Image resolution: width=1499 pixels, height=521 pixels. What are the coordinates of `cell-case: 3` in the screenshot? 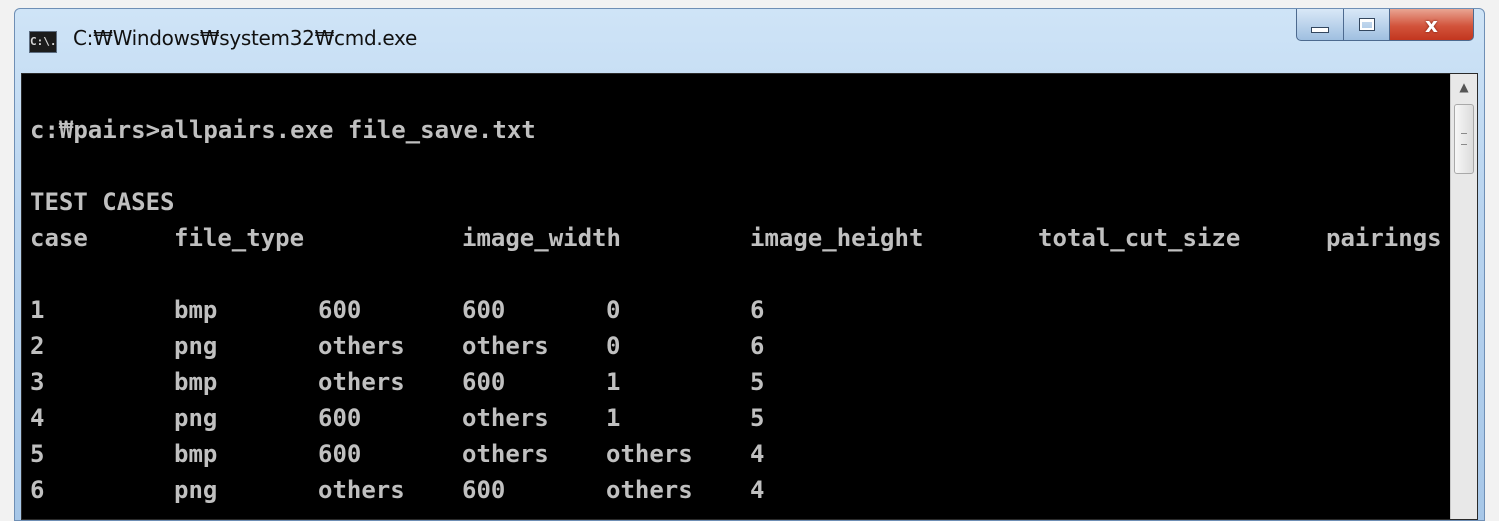 It's located at (37, 382).